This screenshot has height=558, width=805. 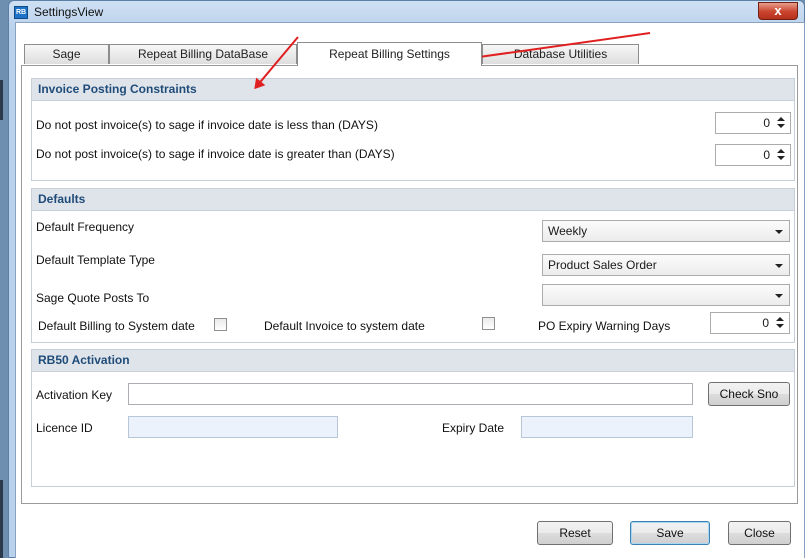 What do you see at coordinates (766, 155) in the screenshot?
I see `greater-than-days-value: 0` at bounding box center [766, 155].